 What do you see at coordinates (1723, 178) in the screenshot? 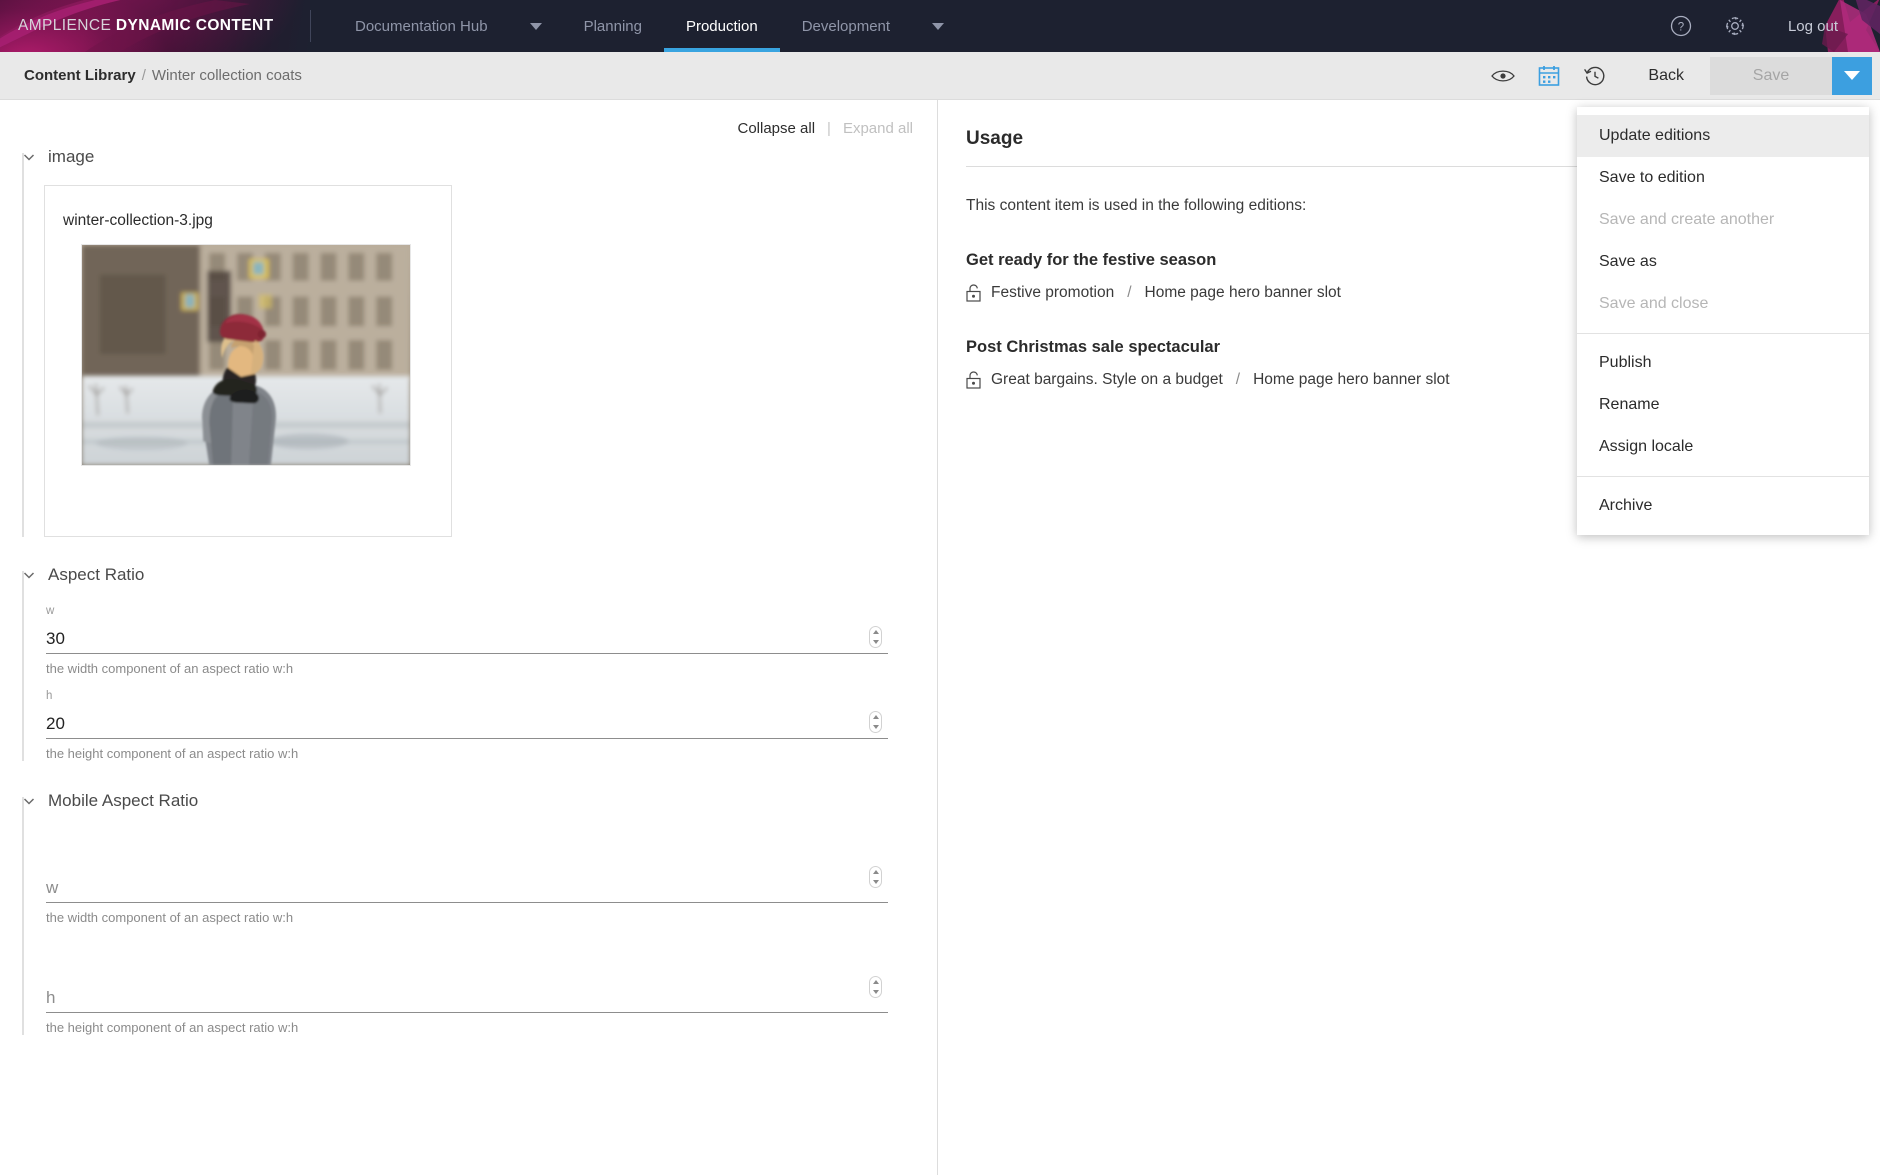
I see `menu-item-save-to-edition: Save to edition` at bounding box center [1723, 178].